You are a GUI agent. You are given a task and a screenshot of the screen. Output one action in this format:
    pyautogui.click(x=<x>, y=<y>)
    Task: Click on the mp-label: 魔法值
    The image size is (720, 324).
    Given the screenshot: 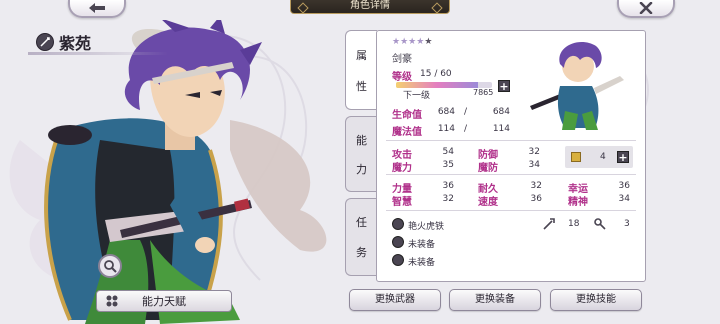 What is the action you would take?
    pyautogui.click(x=407, y=132)
    